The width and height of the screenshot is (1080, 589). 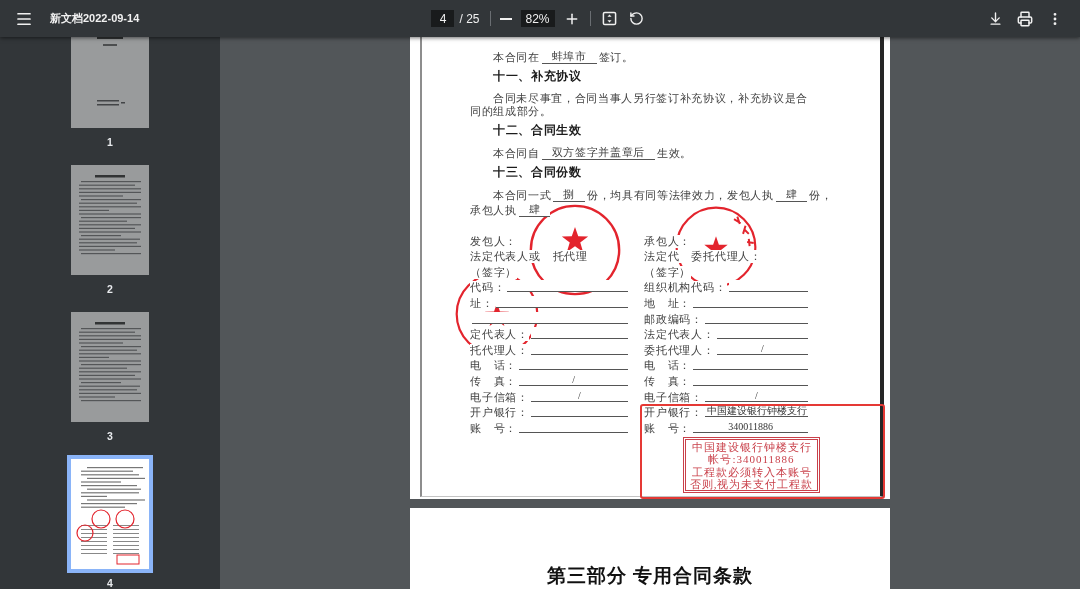 I want to click on contract-text: 承包人执, so click(x=493, y=210).